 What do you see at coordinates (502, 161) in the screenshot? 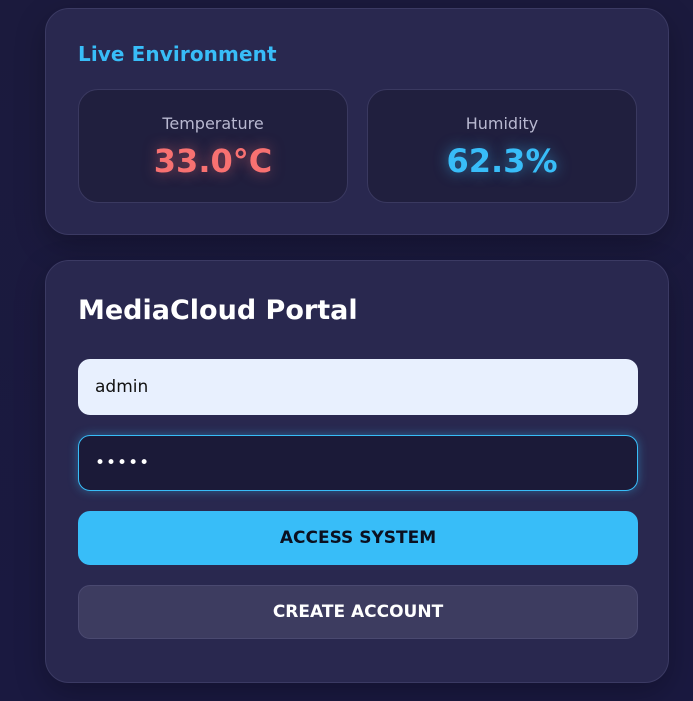
I see `humidity-value: 62.3%` at bounding box center [502, 161].